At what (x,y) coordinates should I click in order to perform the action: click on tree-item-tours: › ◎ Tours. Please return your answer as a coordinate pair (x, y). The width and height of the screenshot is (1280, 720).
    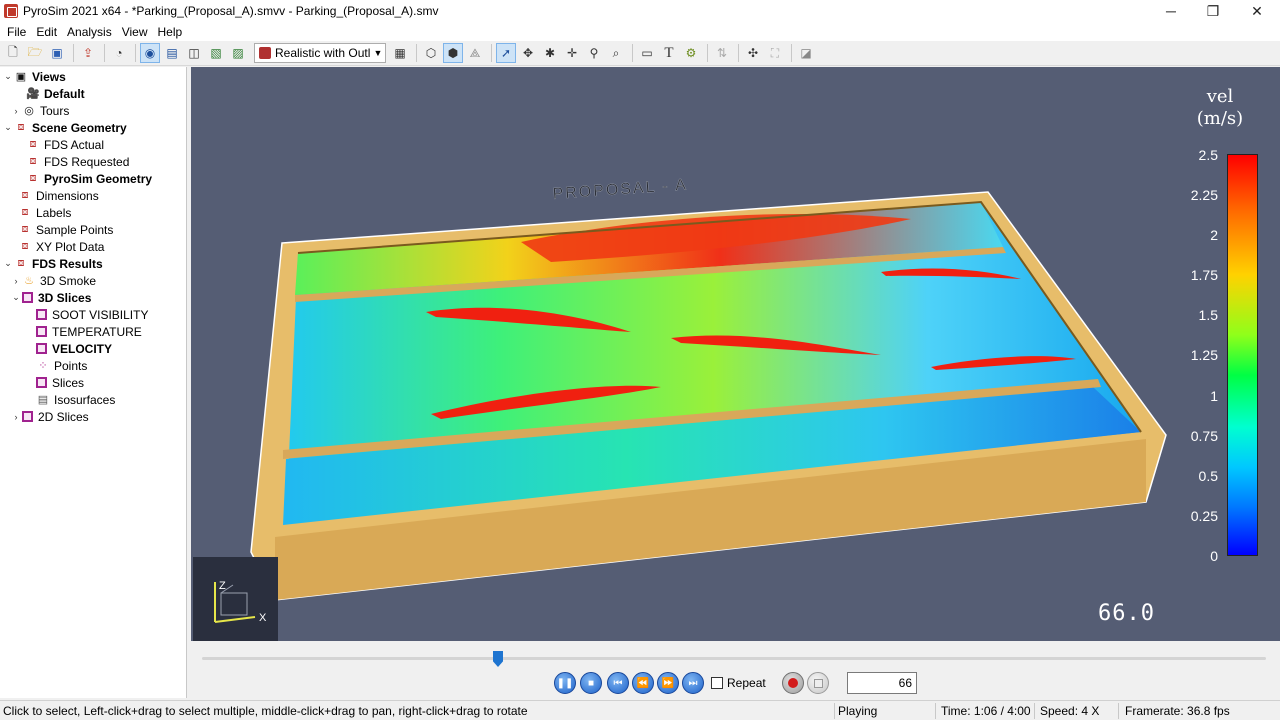
    Looking at the image, I should click on (40, 110).